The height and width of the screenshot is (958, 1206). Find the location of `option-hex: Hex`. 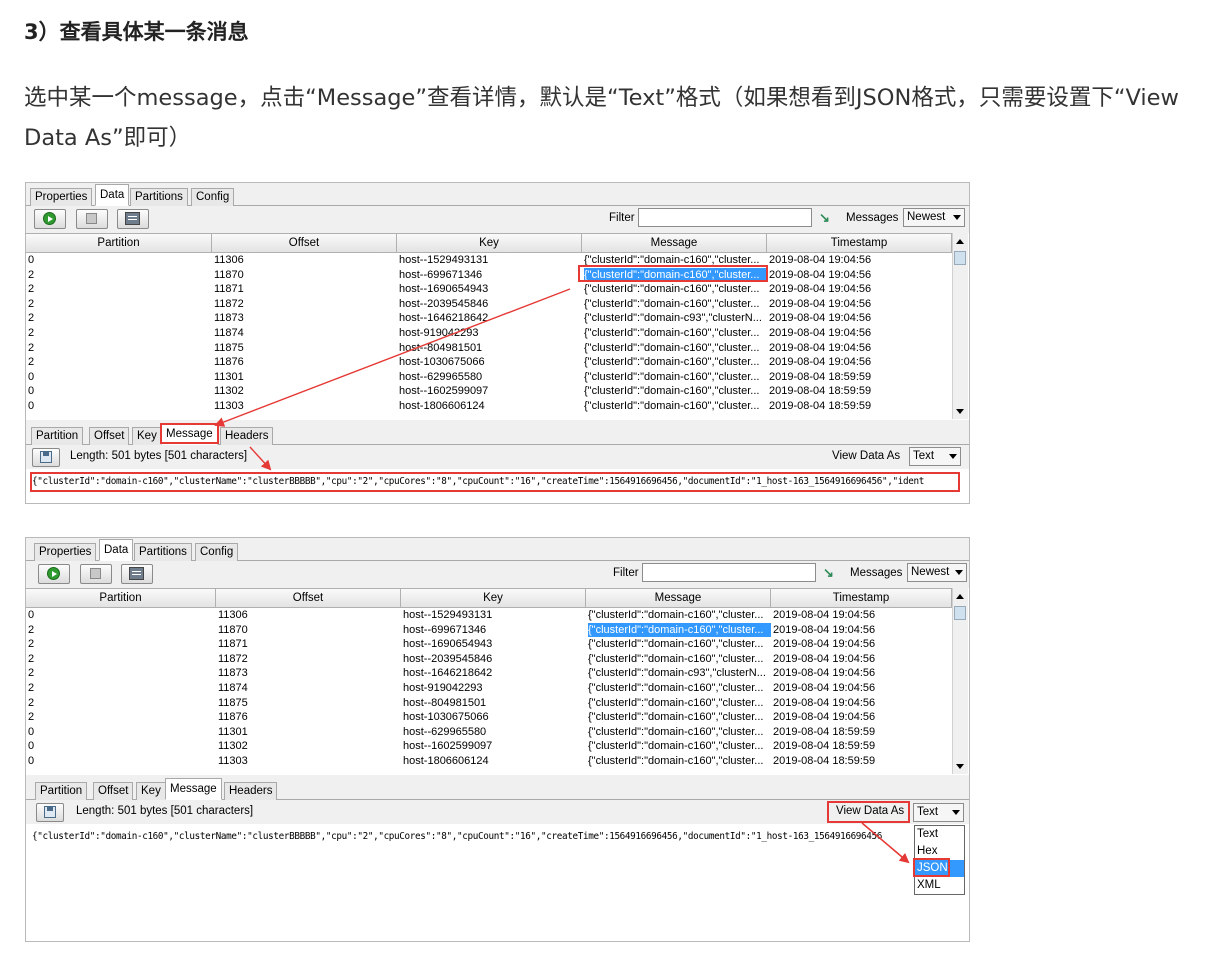

option-hex: Hex is located at coordinates (939, 851).